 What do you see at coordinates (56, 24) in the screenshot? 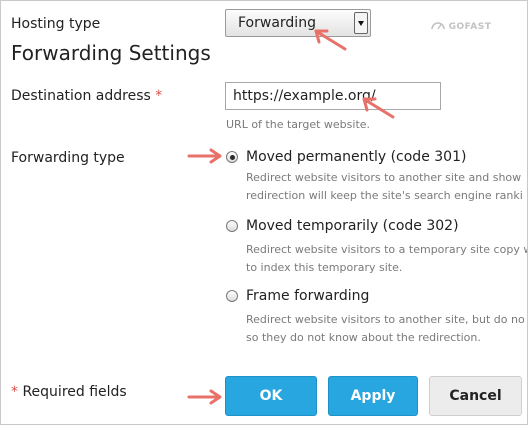
I see `hosting-type-label: Hosting type` at bounding box center [56, 24].